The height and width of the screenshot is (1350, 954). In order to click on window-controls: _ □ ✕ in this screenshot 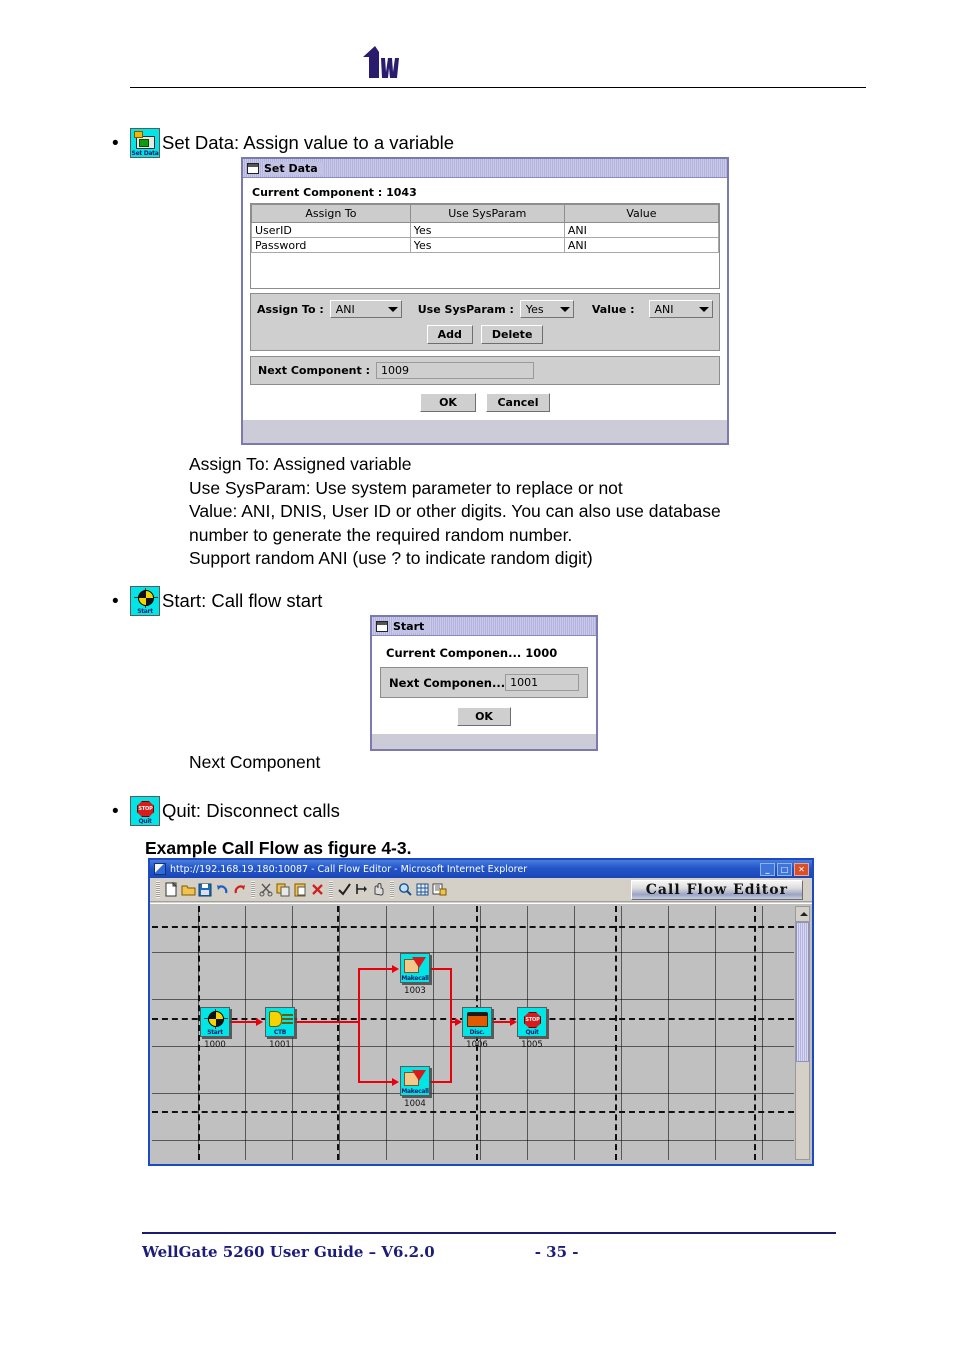, I will do `click(784, 869)`.